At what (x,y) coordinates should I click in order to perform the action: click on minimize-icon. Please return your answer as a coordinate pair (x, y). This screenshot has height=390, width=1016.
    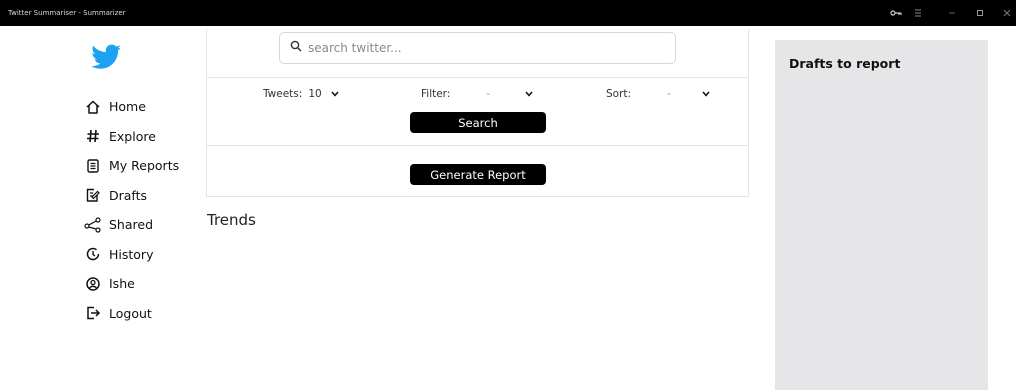
    Looking at the image, I should click on (952, 13).